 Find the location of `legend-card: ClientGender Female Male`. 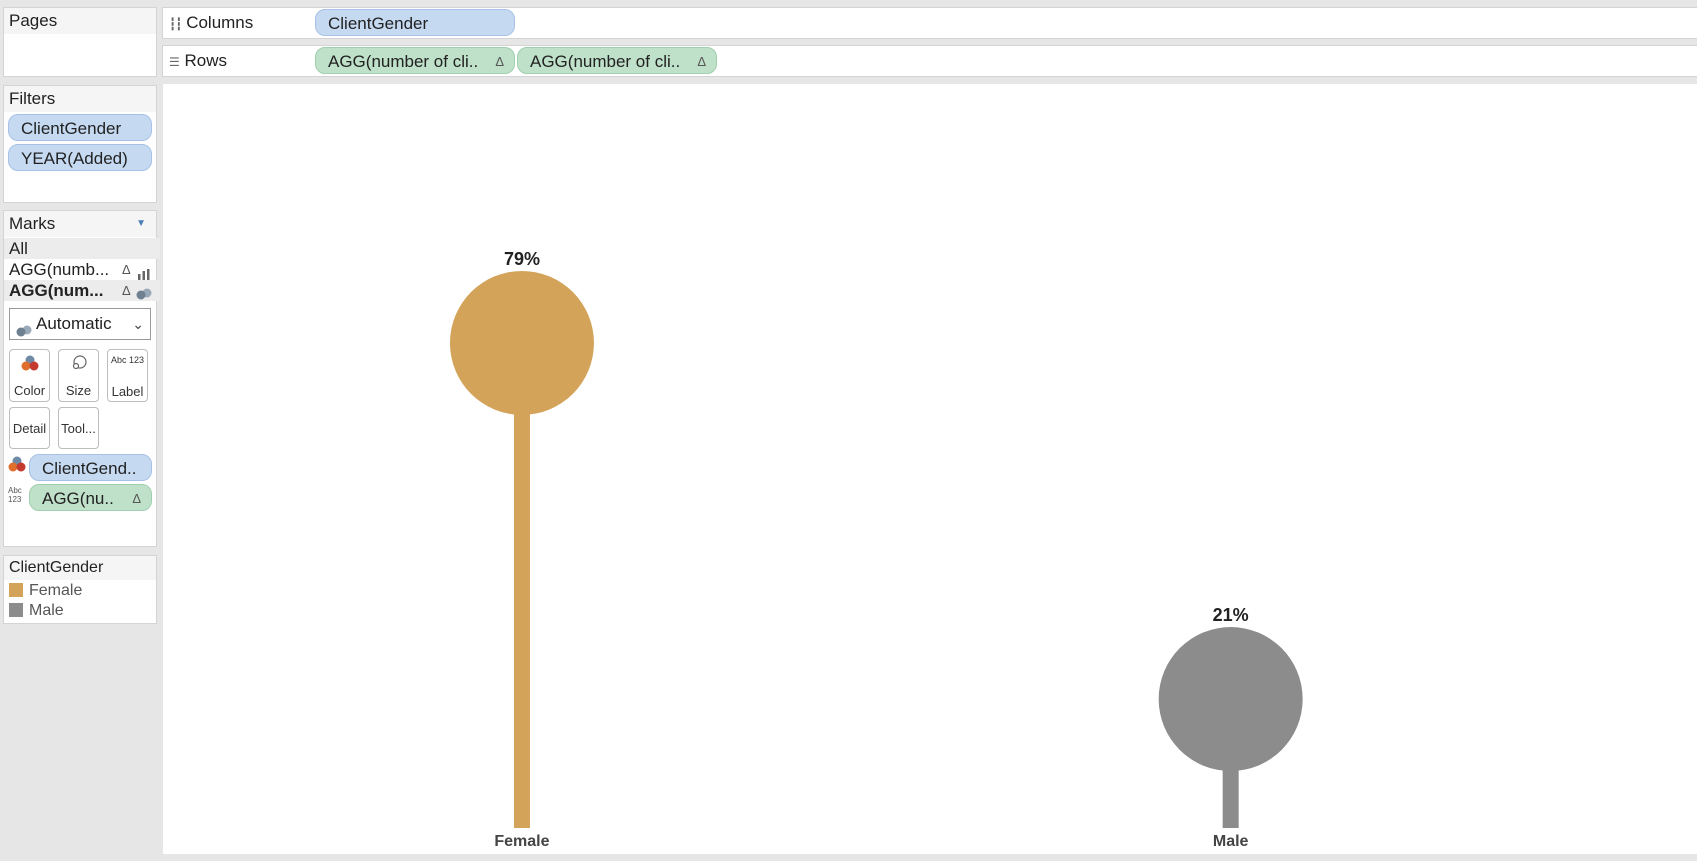

legend-card: ClientGender Female Male is located at coordinates (80, 589).